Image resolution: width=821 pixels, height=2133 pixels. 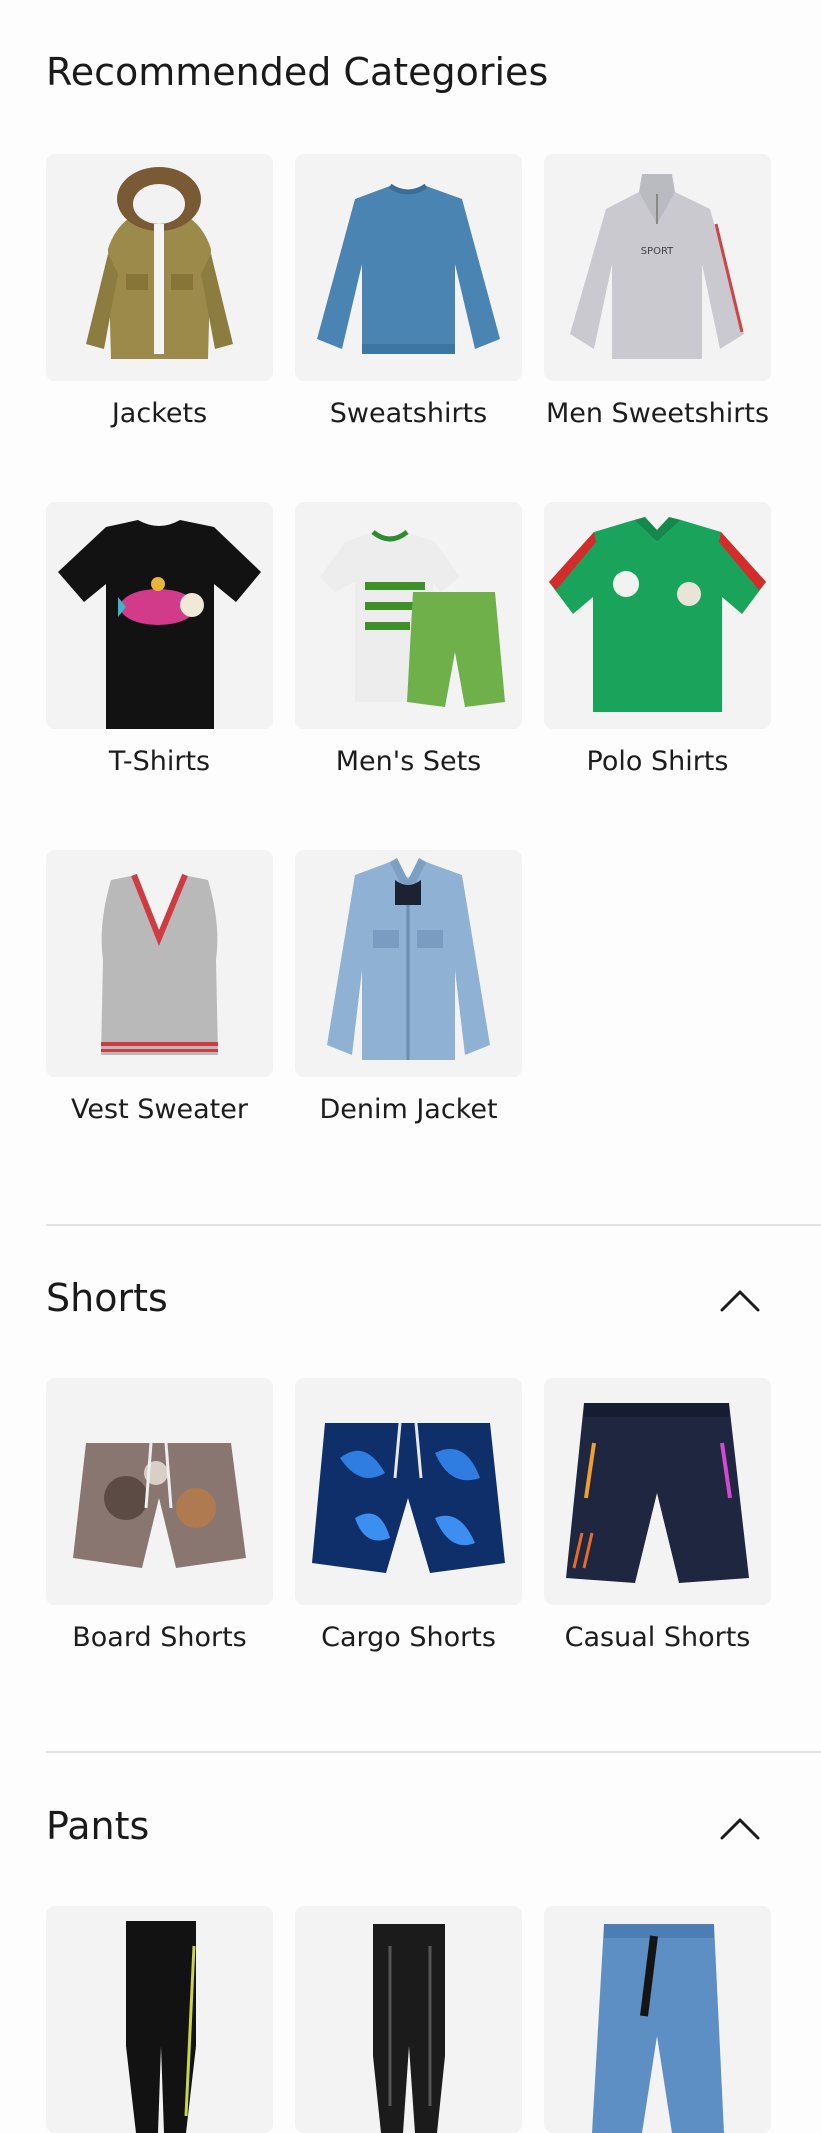 What do you see at coordinates (657, 761) in the screenshot?
I see `category-label: Polo Shirts` at bounding box center [657, 761].